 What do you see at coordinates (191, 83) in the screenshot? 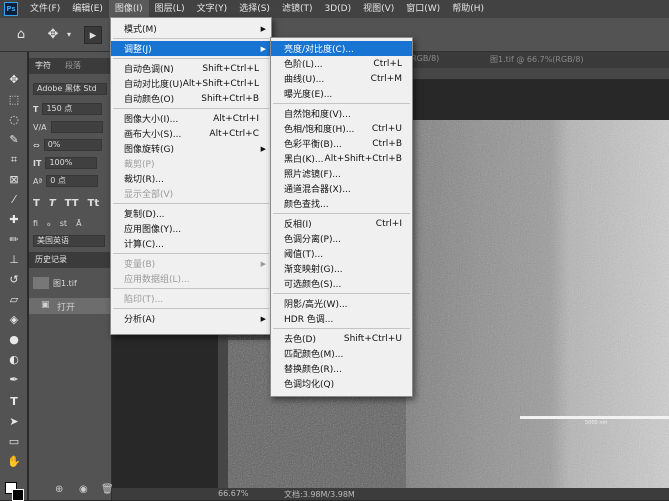
I see `menu-item: 自动对比度(U) Alt+Shift+Ctrl+L` at bounding box center [191, 83].